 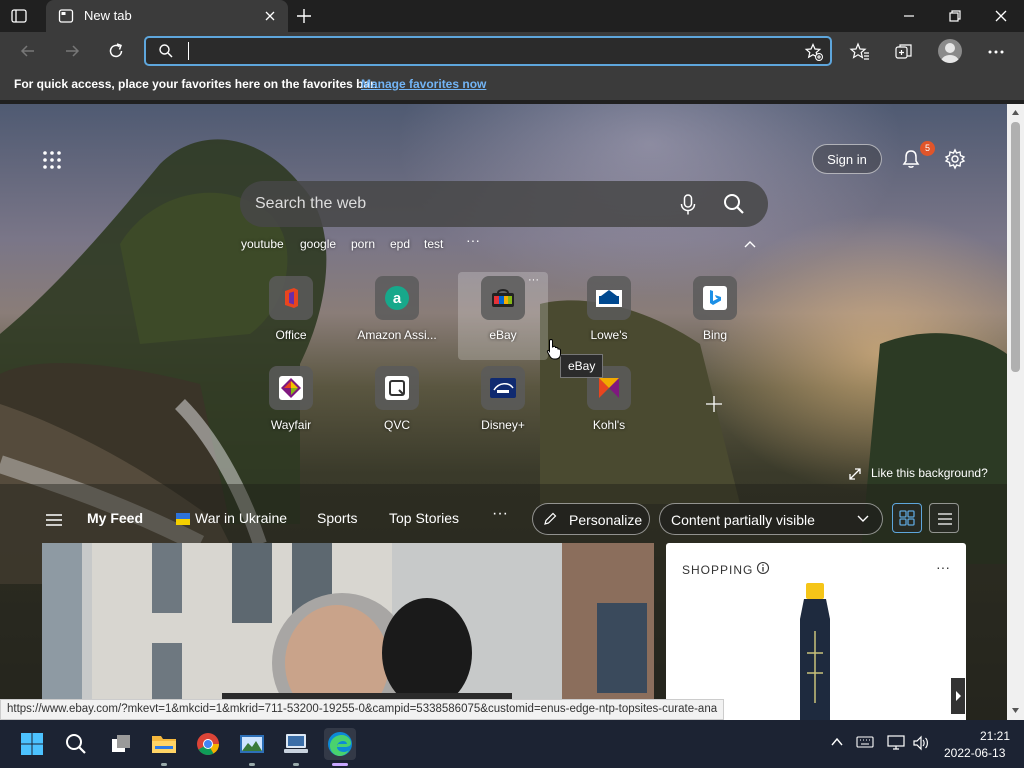 I want to click on new-tab-plus-icon, so click(x=304, y=16).